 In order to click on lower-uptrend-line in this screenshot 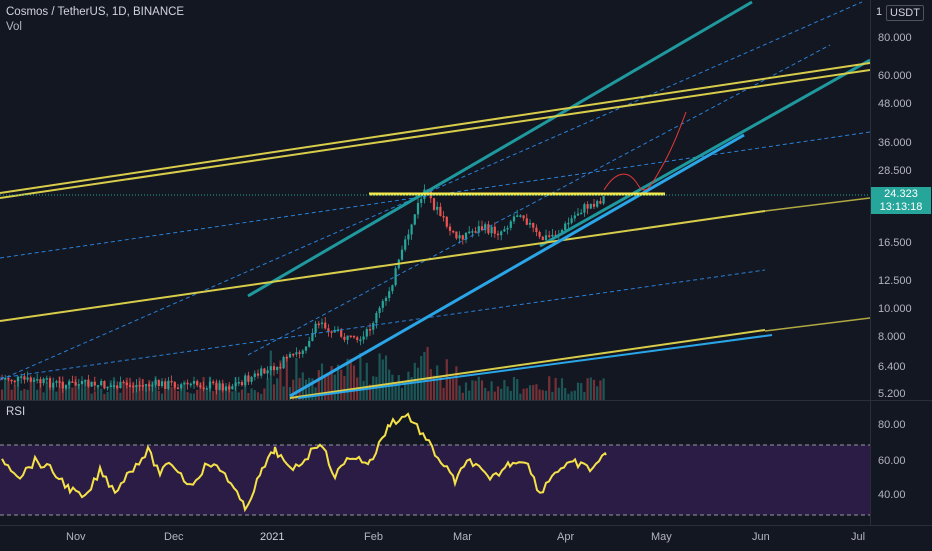, I will do `click(535, 366)`.